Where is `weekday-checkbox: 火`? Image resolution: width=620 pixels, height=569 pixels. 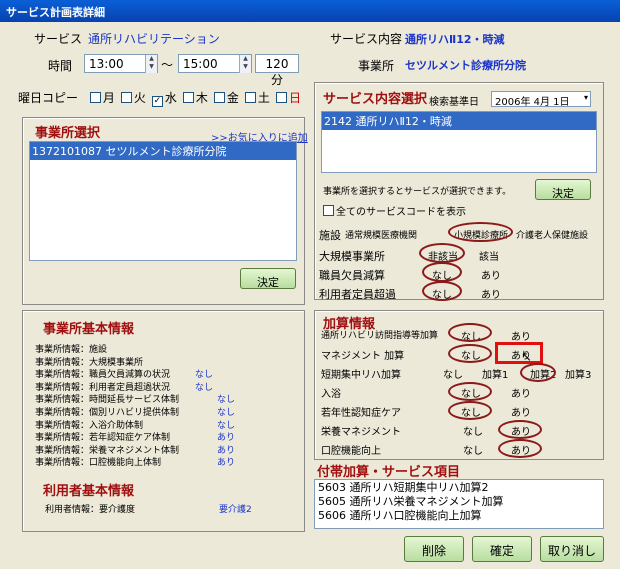
weekday-checkbox: 火 is located at coordinates (133, 98).